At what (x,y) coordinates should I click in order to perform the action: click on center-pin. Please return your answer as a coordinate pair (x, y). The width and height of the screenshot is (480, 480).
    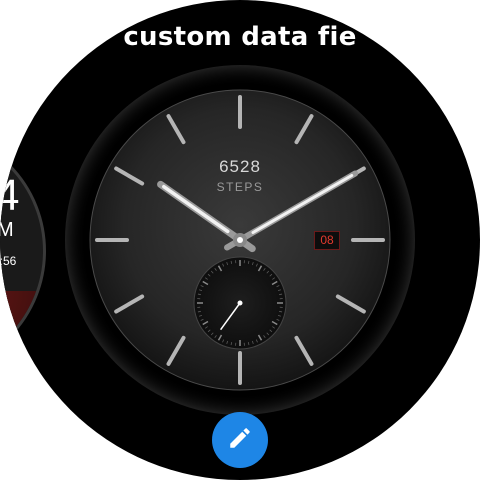
    Looking at the image, I should click on (240, 240).